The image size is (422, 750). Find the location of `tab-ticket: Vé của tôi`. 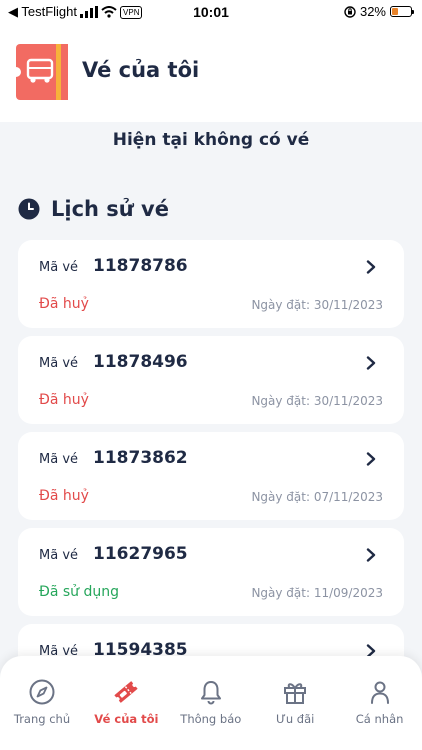

tab-ticket: Vé của tôi is located at coordinates (126, 703).